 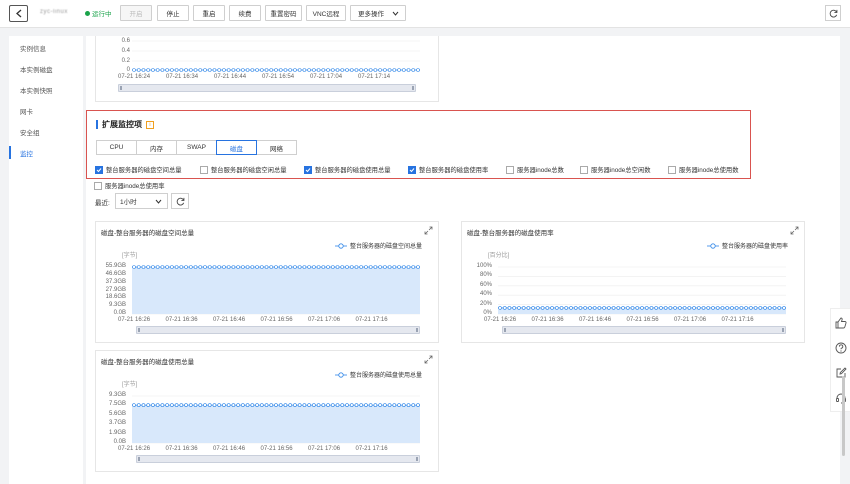 I want to click on stop-button: 停止, so click(x=173, y=13).